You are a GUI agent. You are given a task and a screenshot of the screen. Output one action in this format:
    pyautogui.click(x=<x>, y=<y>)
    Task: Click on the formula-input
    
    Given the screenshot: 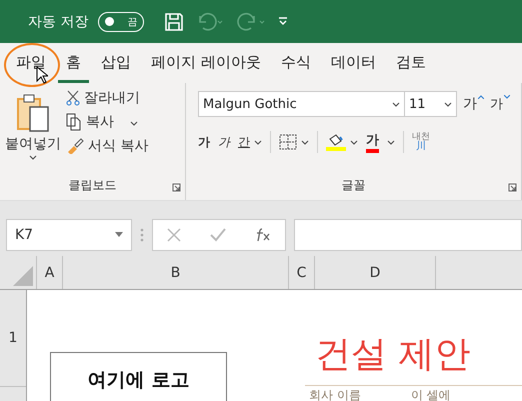 What is the action you would take?
    pyautogui.click(x=408, y=234)
    